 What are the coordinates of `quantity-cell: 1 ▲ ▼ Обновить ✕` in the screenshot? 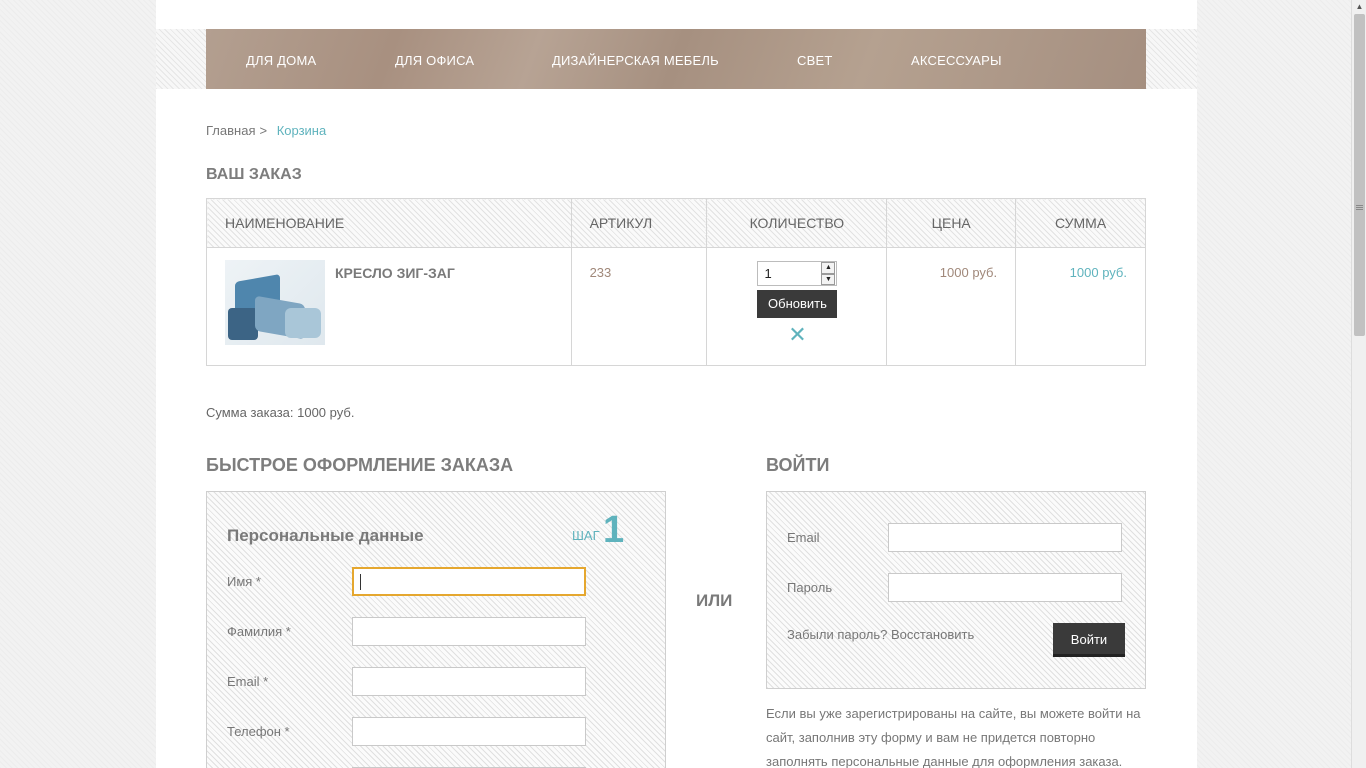 It's located at (797, 306).